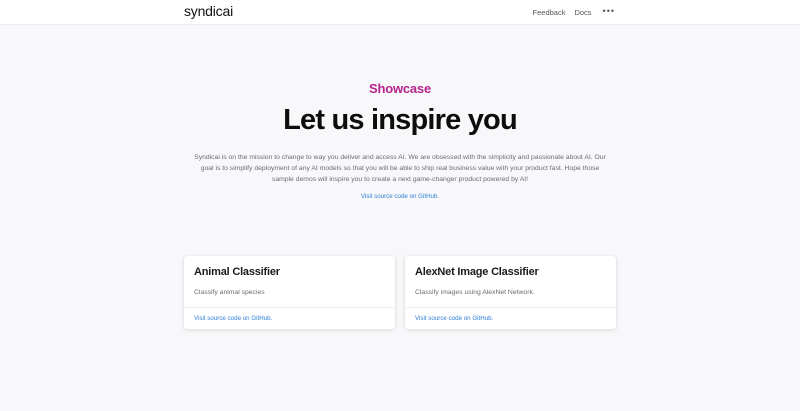 The image size is (800, 411). What do you see at coordinates (400, 196) in the screenshot?
I see `hero-github-link: Visit source code on GitHub.` at bounding box center [400, 196].